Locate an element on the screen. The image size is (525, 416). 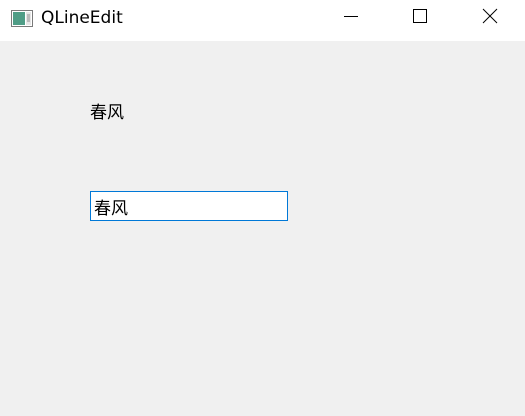
line-edit-input is located at coordinates (189, 206).